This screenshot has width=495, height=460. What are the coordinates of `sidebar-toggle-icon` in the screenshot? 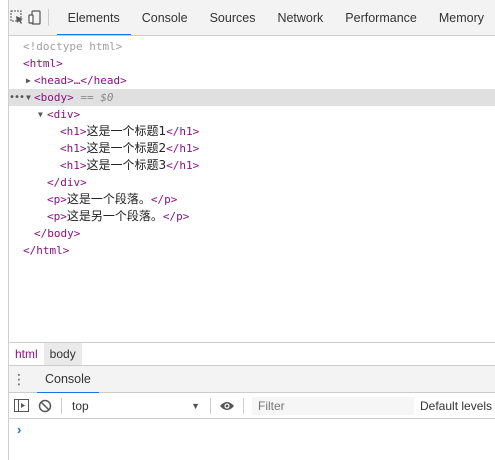 It's located at (21, 405).